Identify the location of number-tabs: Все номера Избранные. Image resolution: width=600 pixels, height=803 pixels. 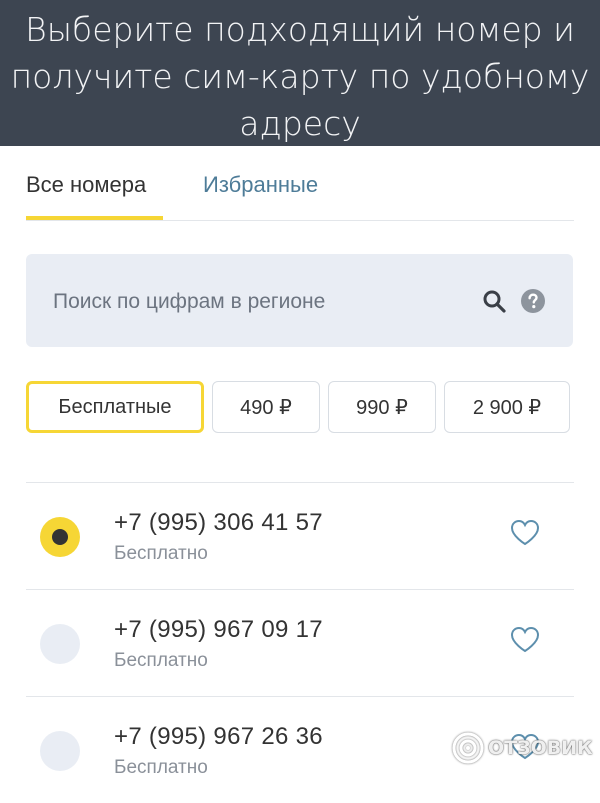
(300, 190).